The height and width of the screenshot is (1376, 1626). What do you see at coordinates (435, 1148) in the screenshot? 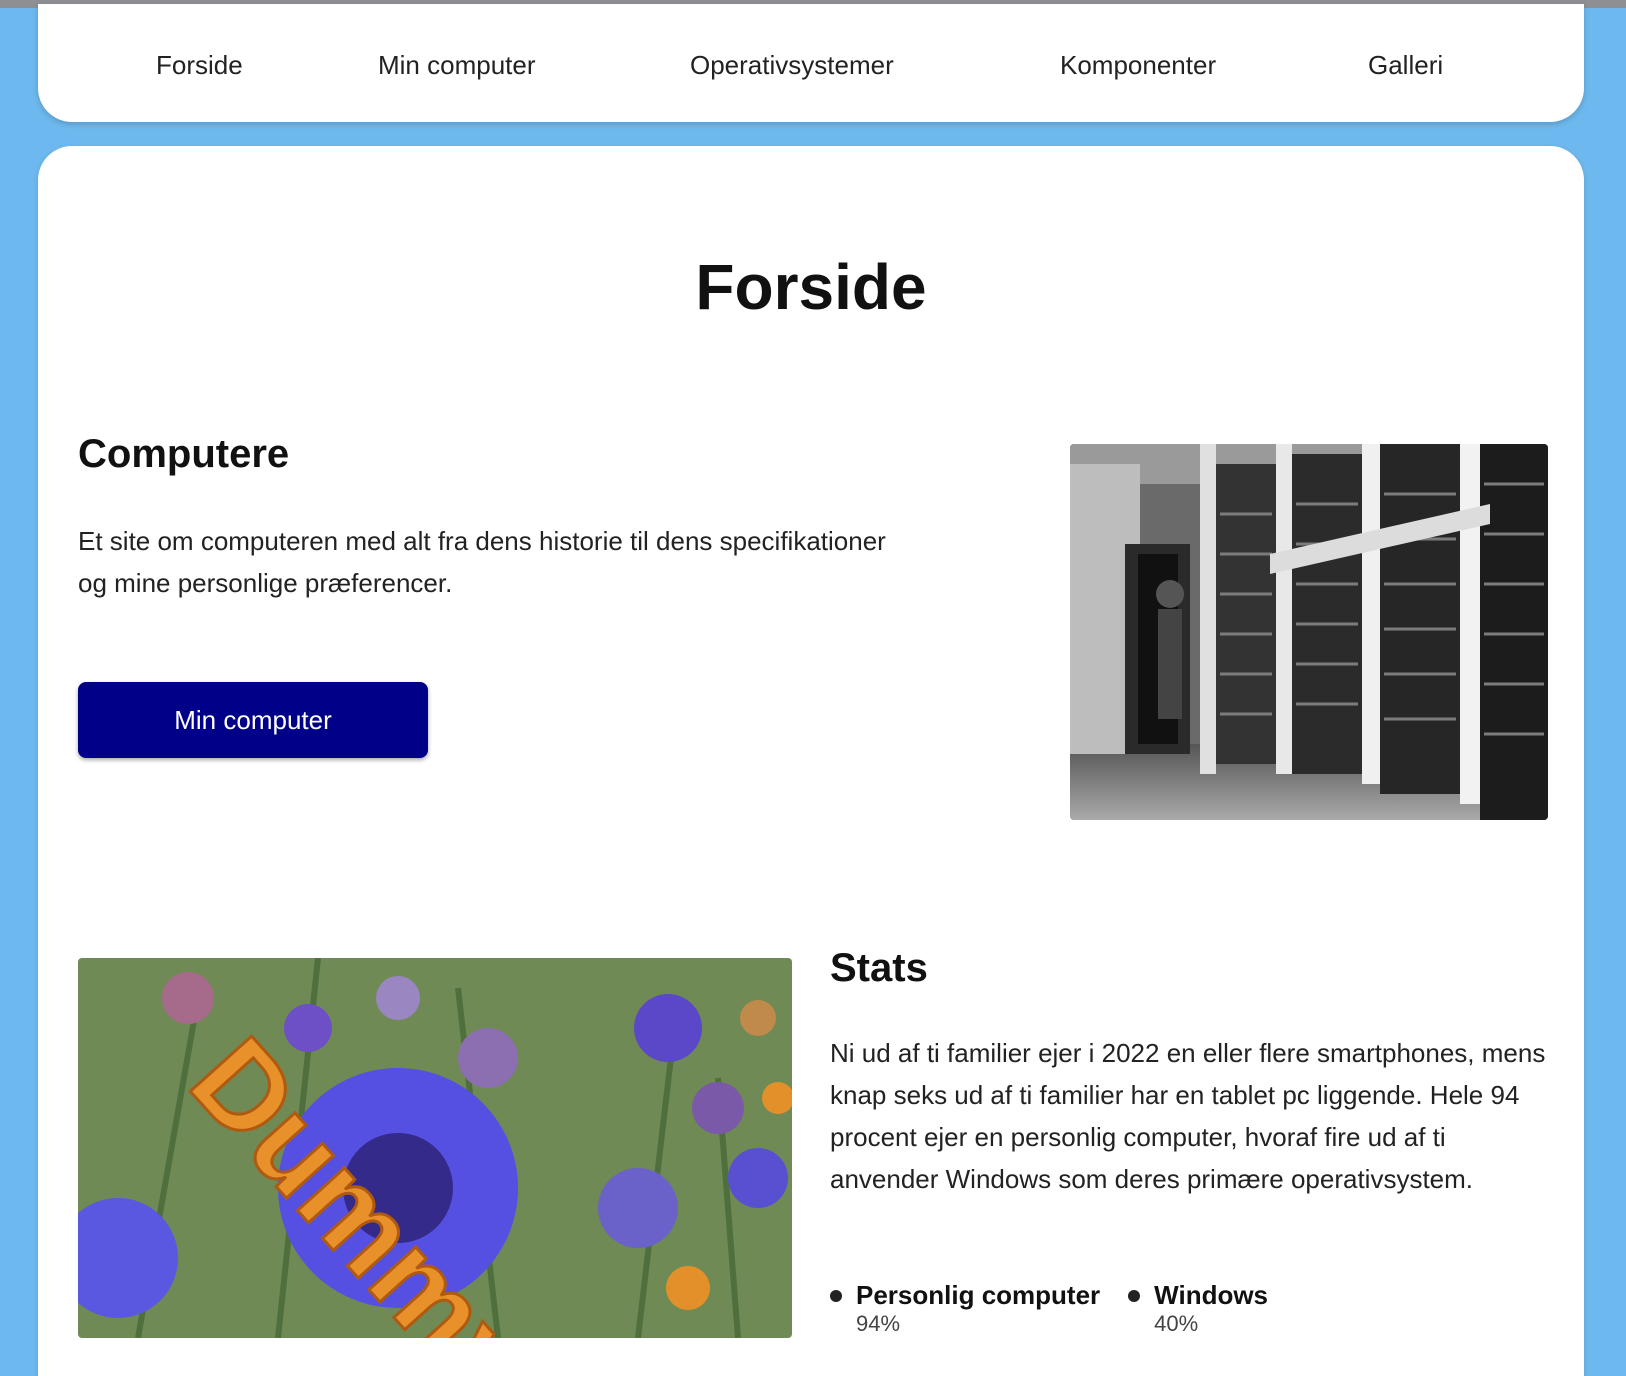
I see `flower-image: Dummy` at bounding box center [435, 1148].